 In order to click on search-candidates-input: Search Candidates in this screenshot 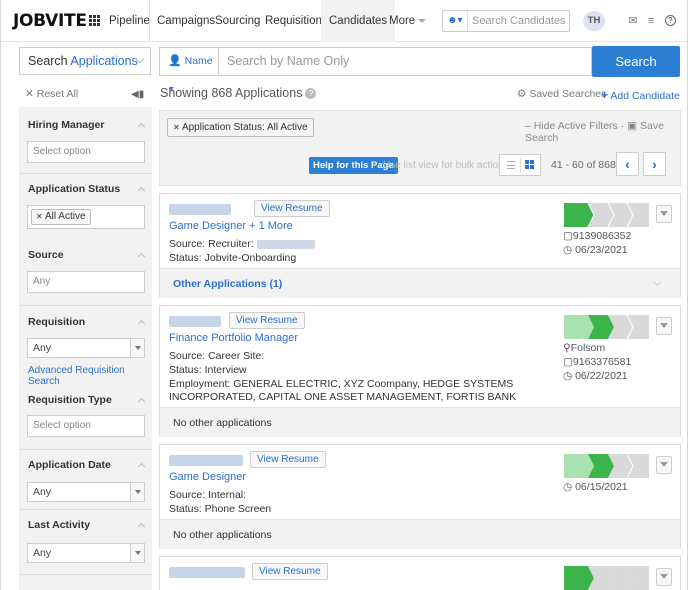, I will do `click(517, 21)`.